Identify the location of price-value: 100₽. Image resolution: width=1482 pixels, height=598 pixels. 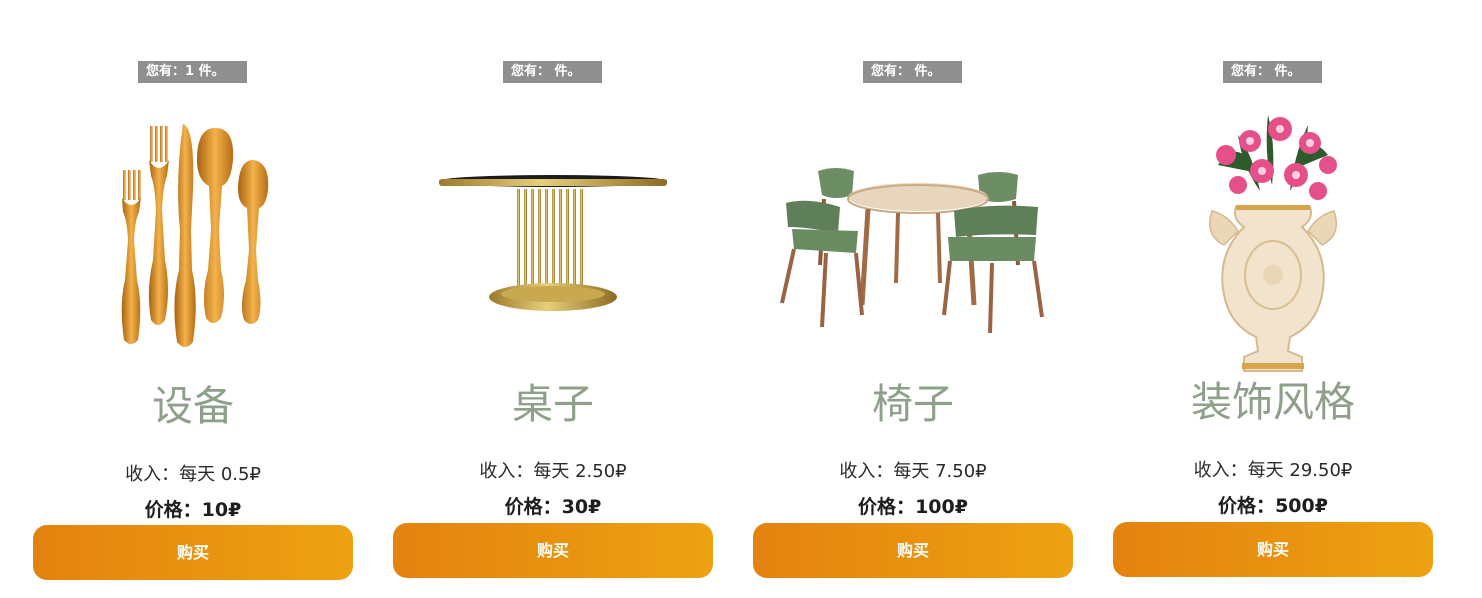
(941, 507).